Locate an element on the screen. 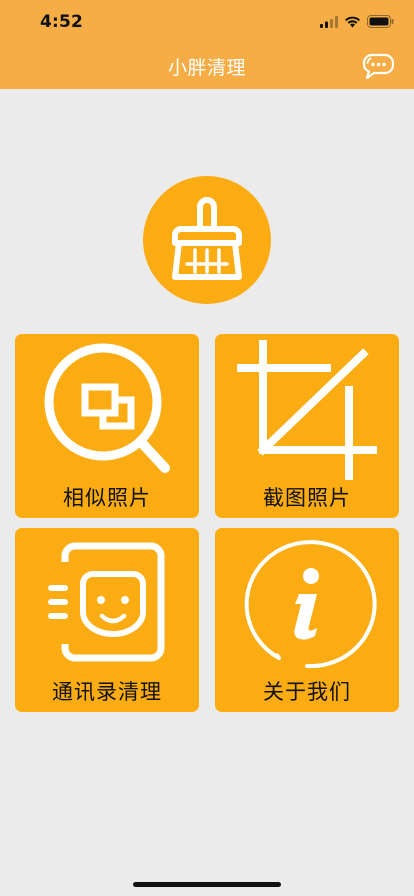  status-icons is located at coordinates (357, 22).